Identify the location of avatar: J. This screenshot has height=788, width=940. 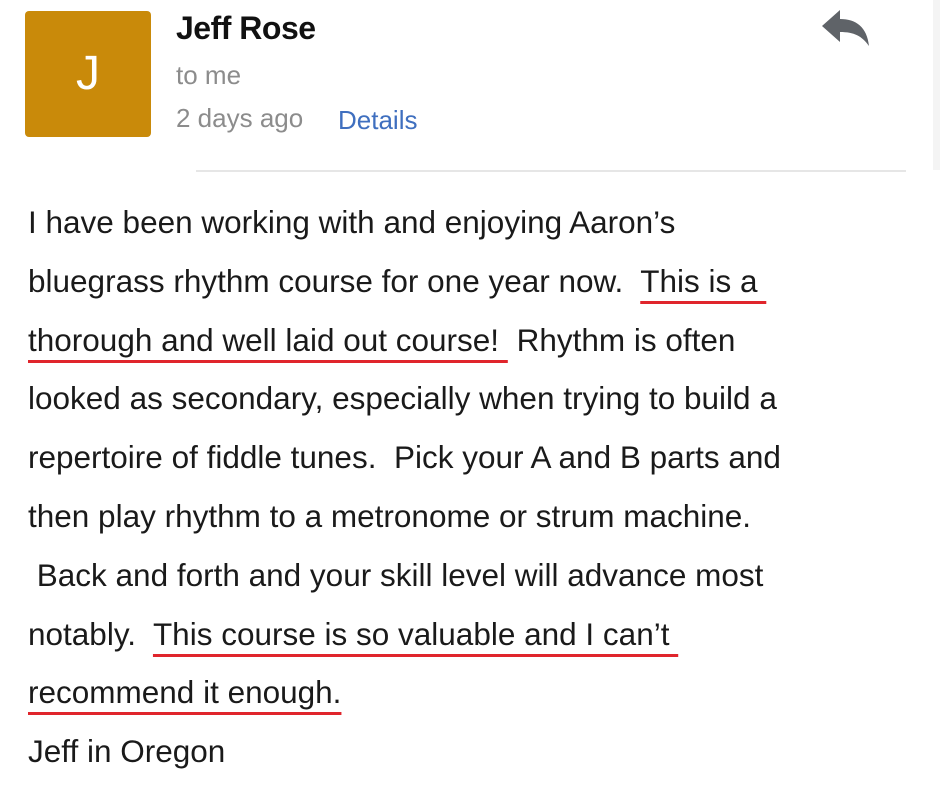
(88, 74).